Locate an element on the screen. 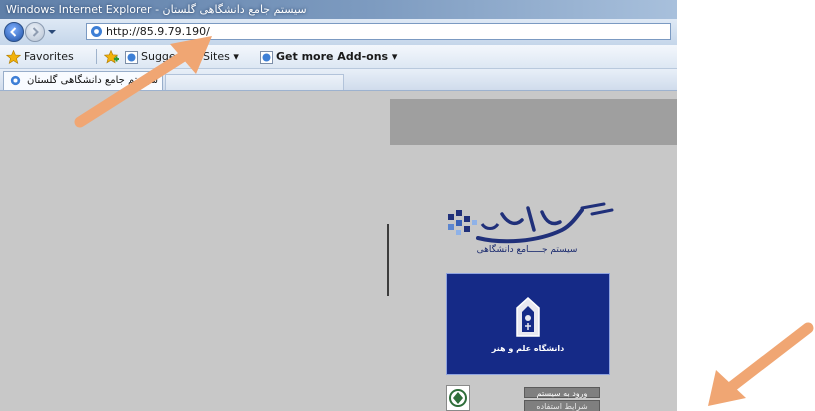  back-button is located at coordinates (14, 32).